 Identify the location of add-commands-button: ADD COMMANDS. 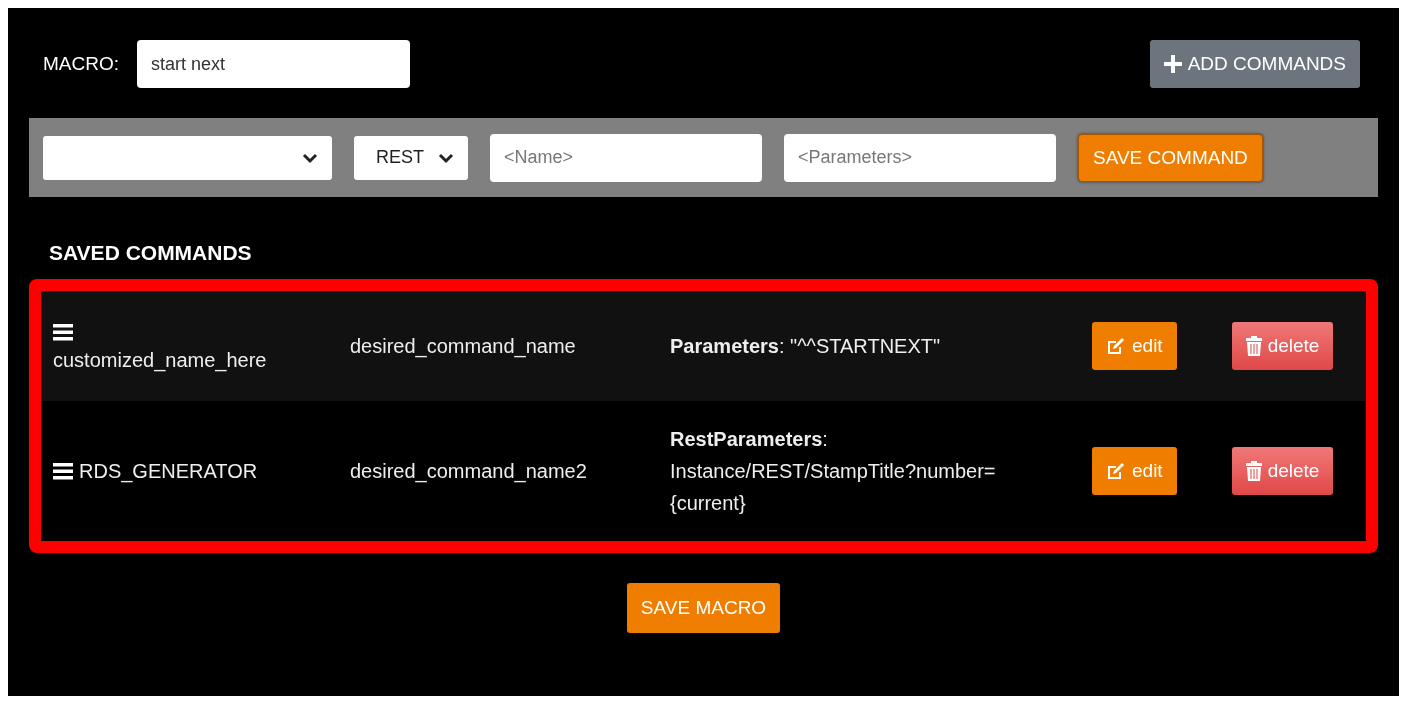
(1254, 64).